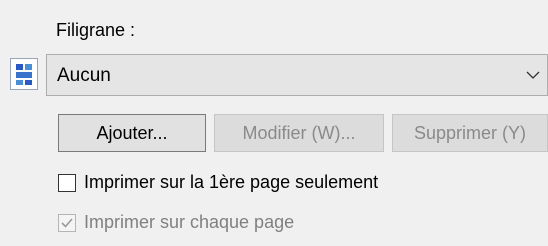 The height and width of the screenshot is (246, 548). Describe the element at coordinates (189, 222) in the screenshot. I see `every-page-label: Imprimer sur chaque page` at that location.